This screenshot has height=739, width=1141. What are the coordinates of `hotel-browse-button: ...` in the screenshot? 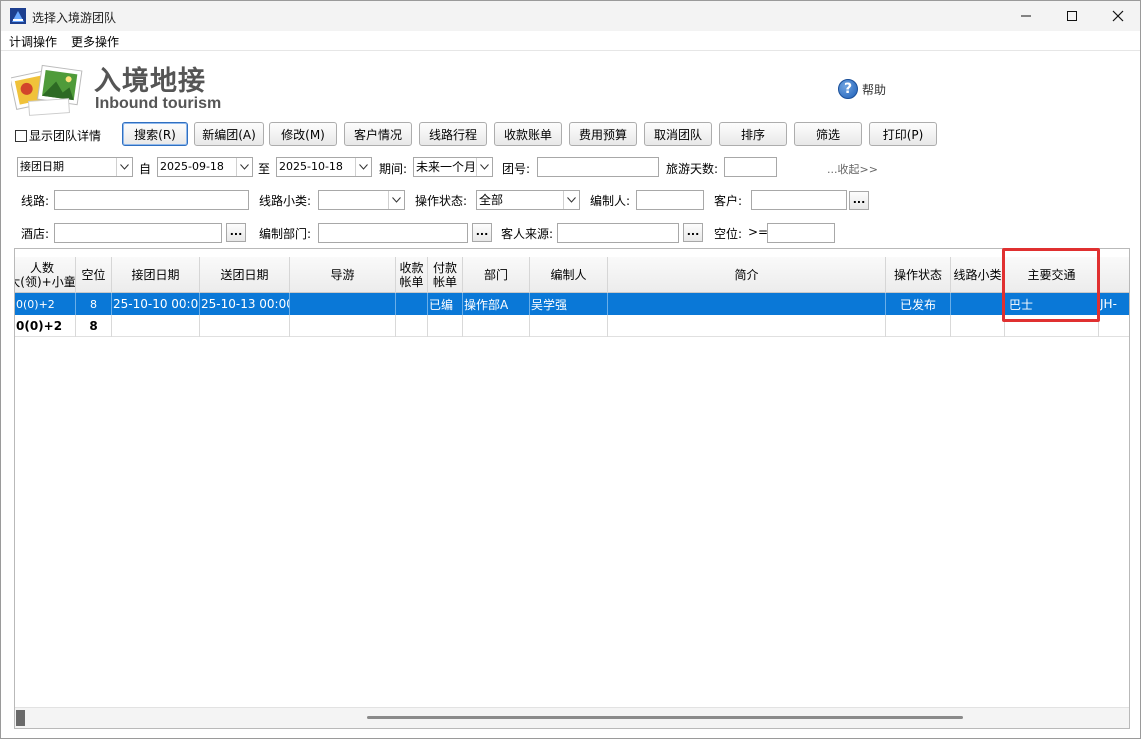 It's located at (236, 232).